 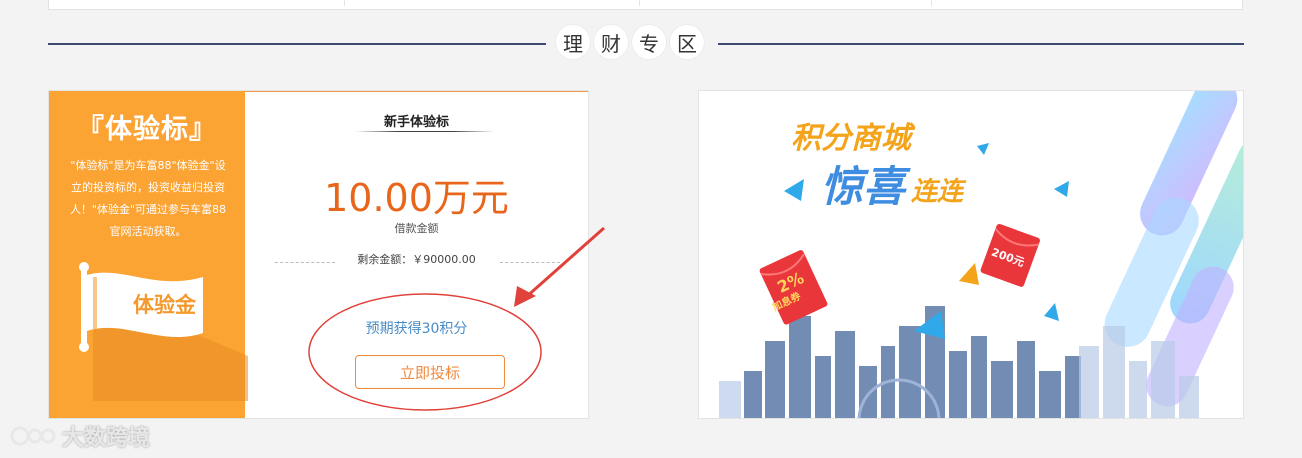 What do you see at coordinates (630, 42) in the screenshot?
I see `section-title: 理 财 专 区` at bounding box center [630, 42].